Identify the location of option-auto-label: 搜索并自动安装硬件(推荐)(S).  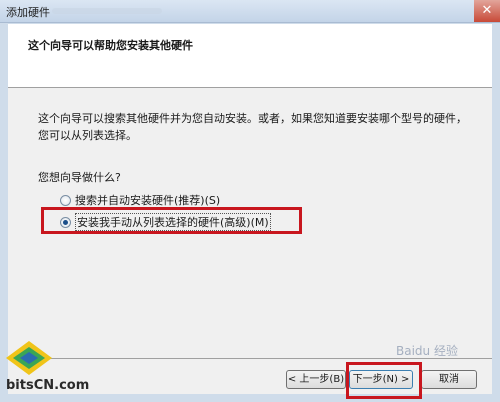
(147, 200).